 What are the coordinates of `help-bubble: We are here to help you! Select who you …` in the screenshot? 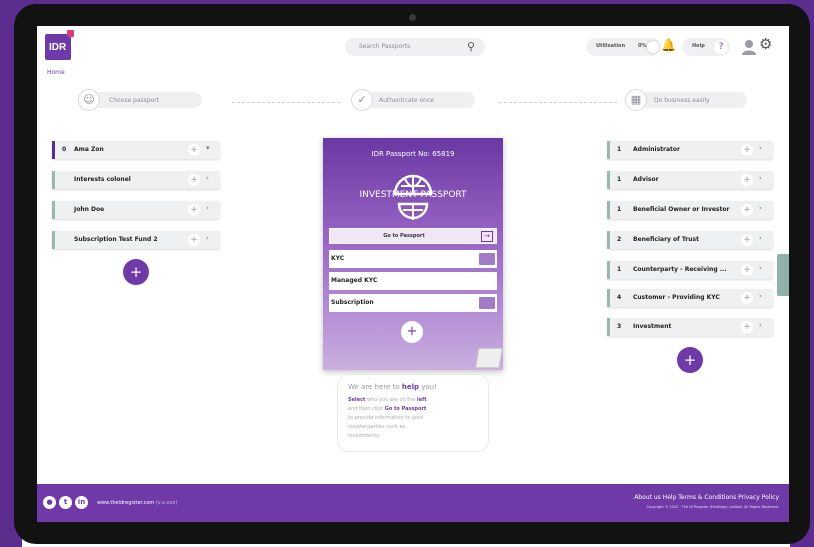 It's located at (413, 413).